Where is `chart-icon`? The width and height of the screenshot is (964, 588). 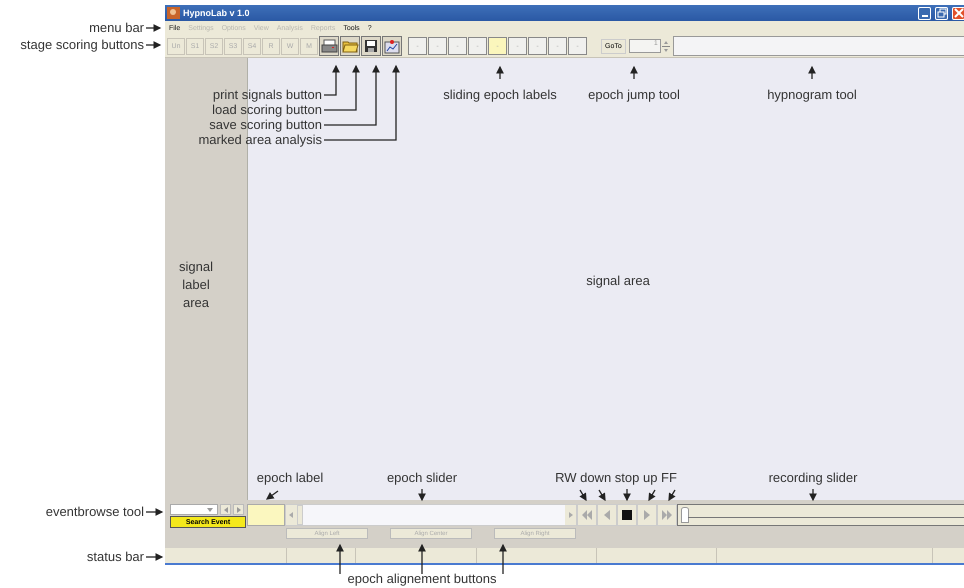
chart-icon is located at coordinates (392, 46).